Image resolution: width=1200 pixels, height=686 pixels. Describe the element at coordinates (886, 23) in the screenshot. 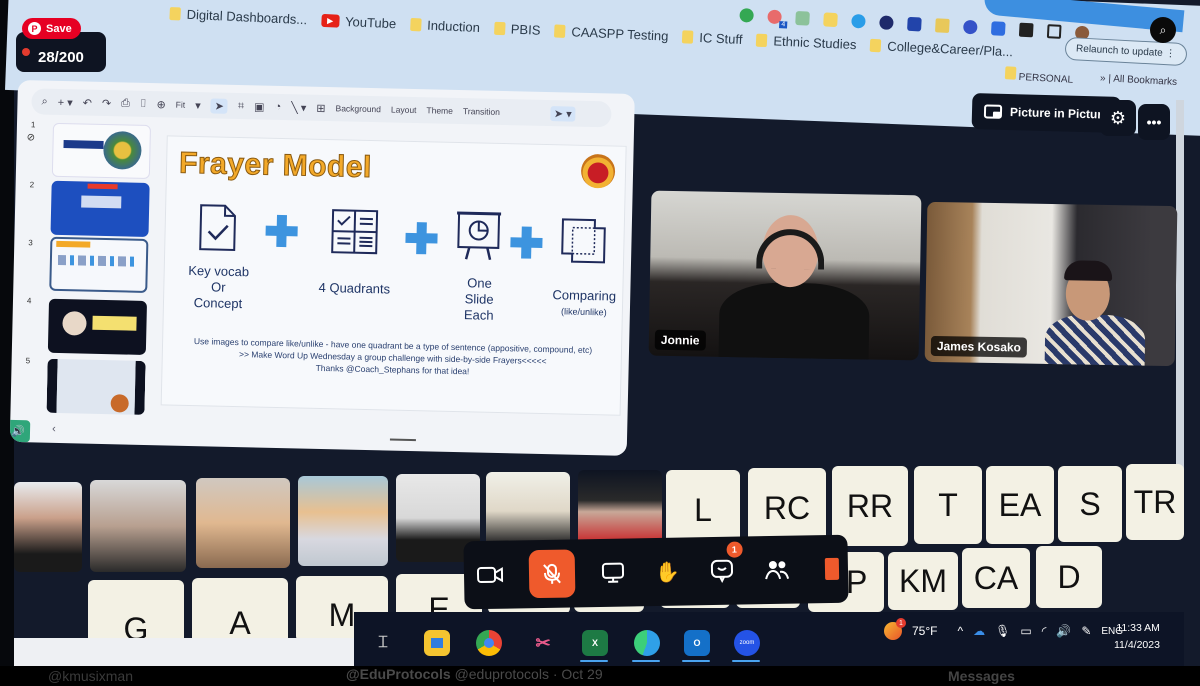

I see `k-icon` at that location.